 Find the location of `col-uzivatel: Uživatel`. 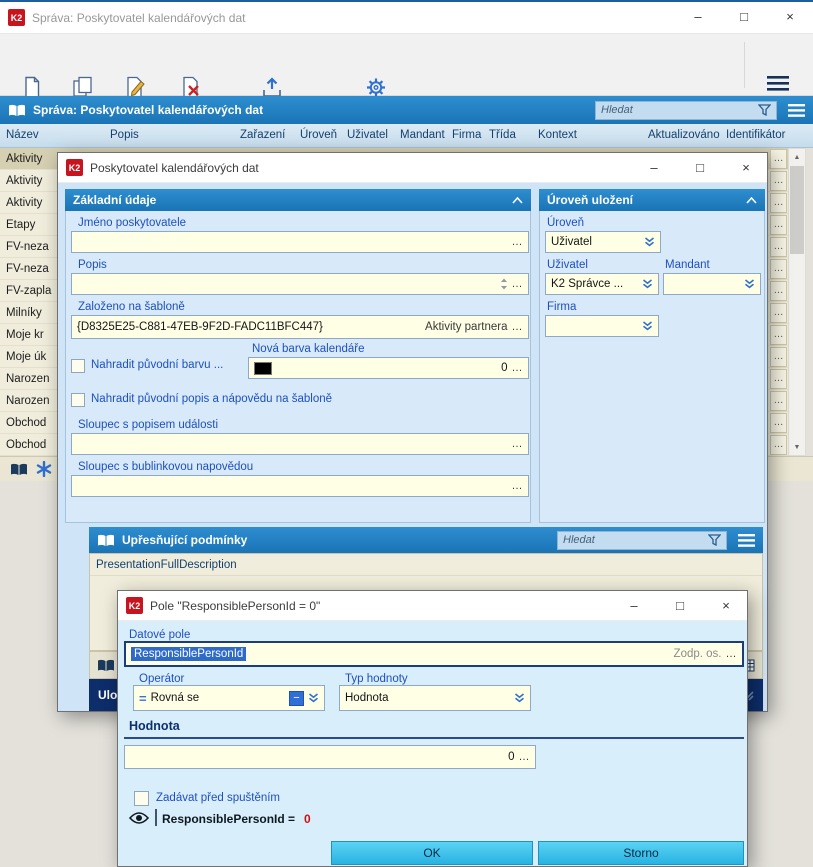

col-uzivatel: Uživatel is located at coordinates (367, 135).